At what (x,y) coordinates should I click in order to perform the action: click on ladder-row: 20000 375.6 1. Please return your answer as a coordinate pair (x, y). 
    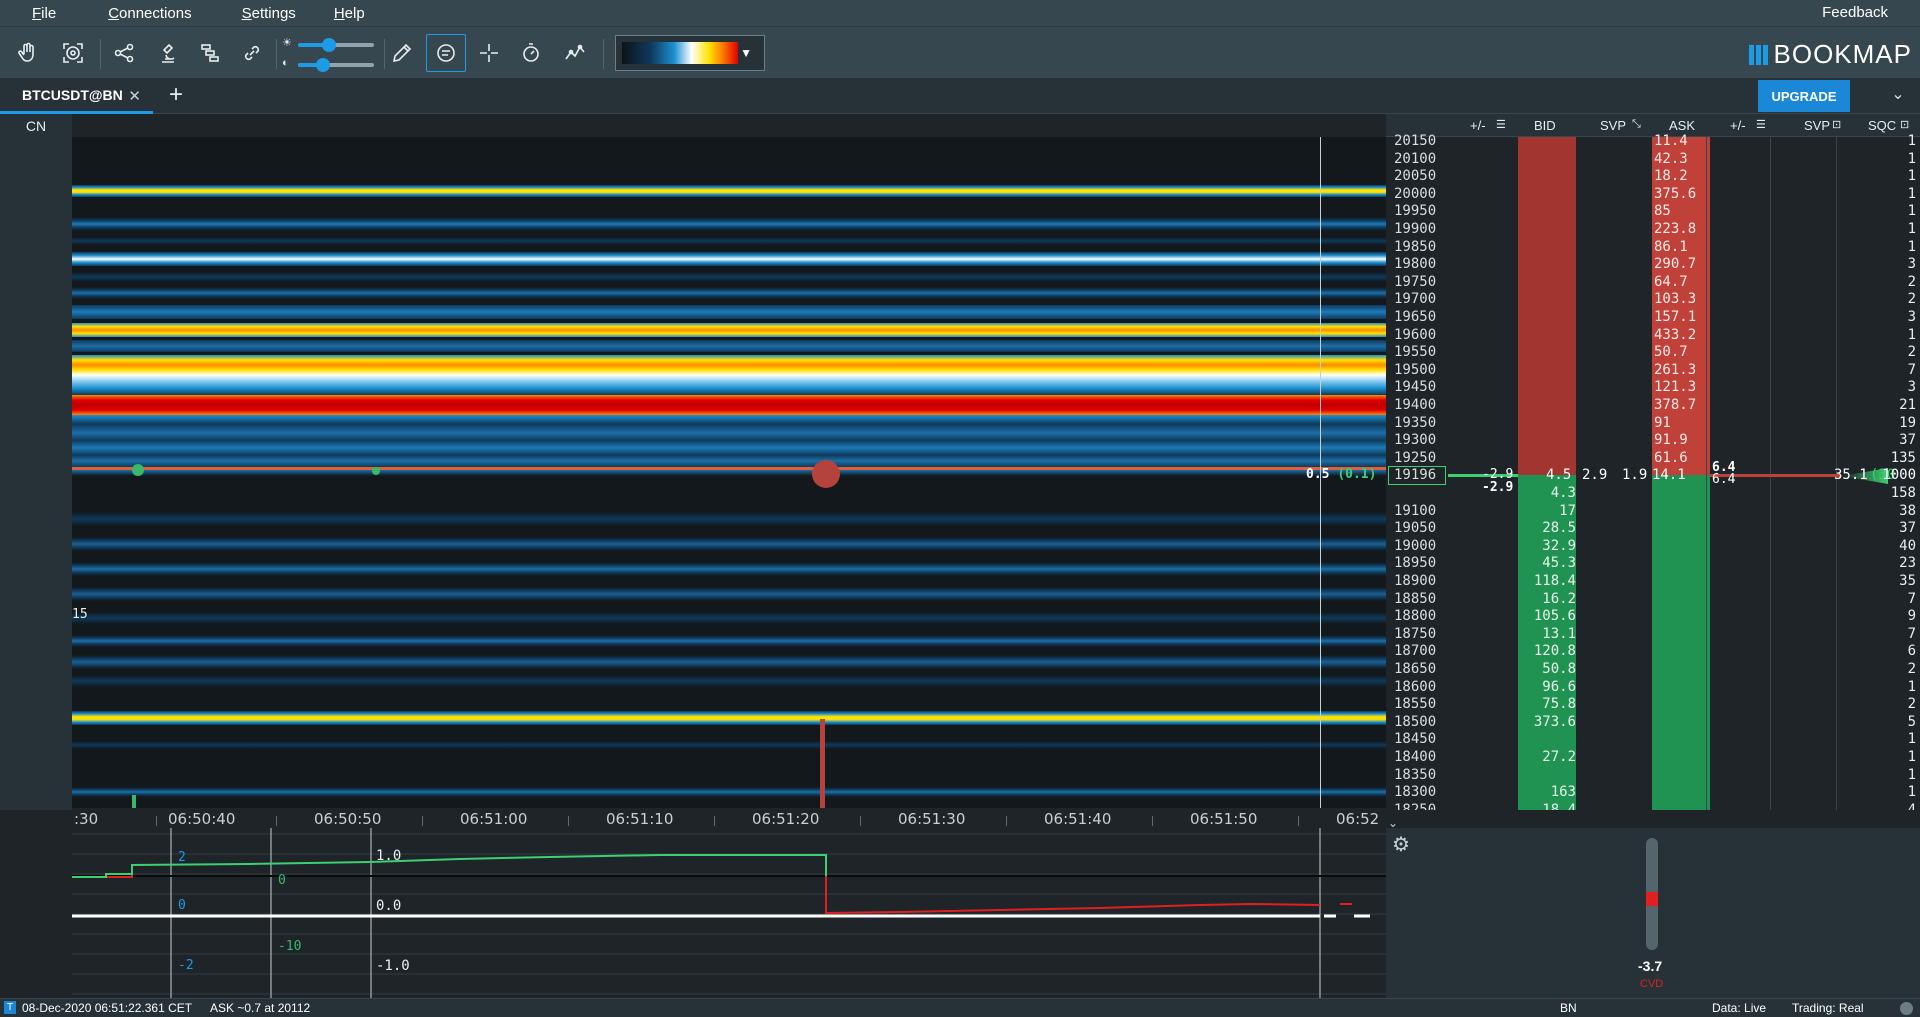
    Looking at the image, I should click on (1653, 195).